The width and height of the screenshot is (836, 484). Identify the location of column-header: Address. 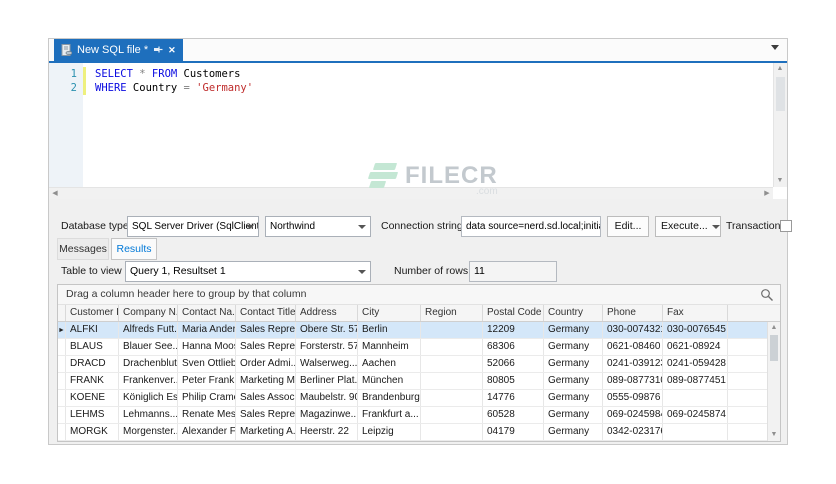
(327, 313).